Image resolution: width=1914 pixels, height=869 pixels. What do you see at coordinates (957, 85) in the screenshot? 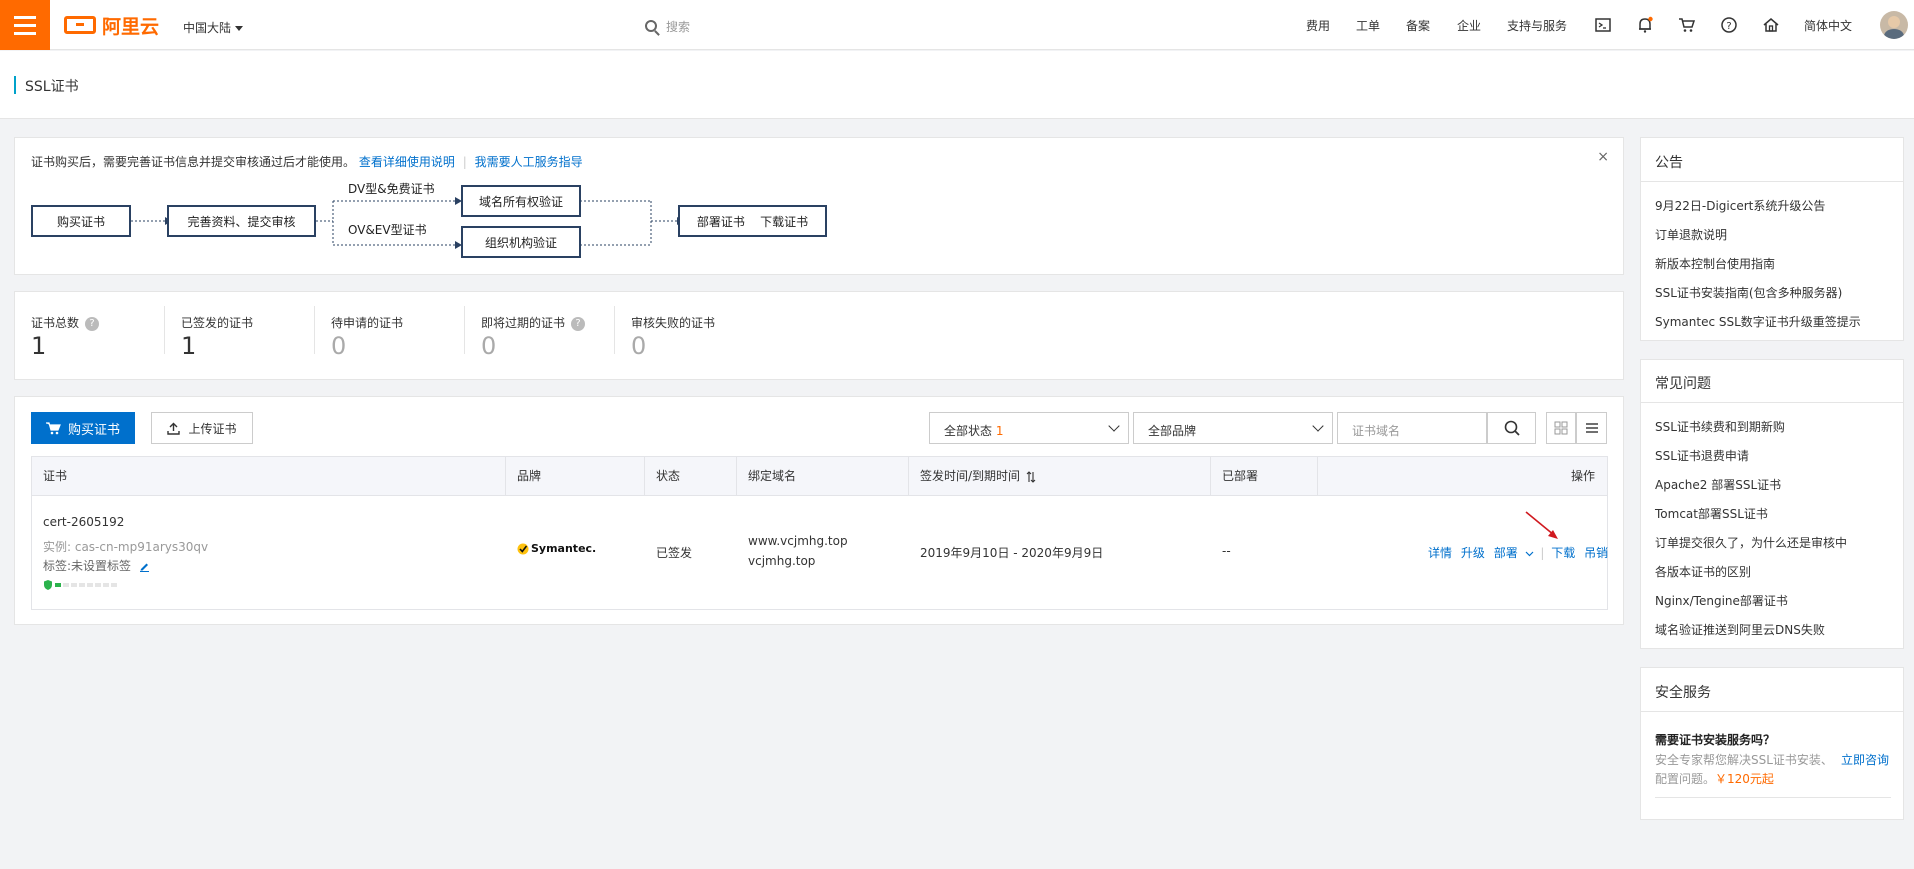
I see `page-title-bar: SSL证书` at bounding box center [957, 85].